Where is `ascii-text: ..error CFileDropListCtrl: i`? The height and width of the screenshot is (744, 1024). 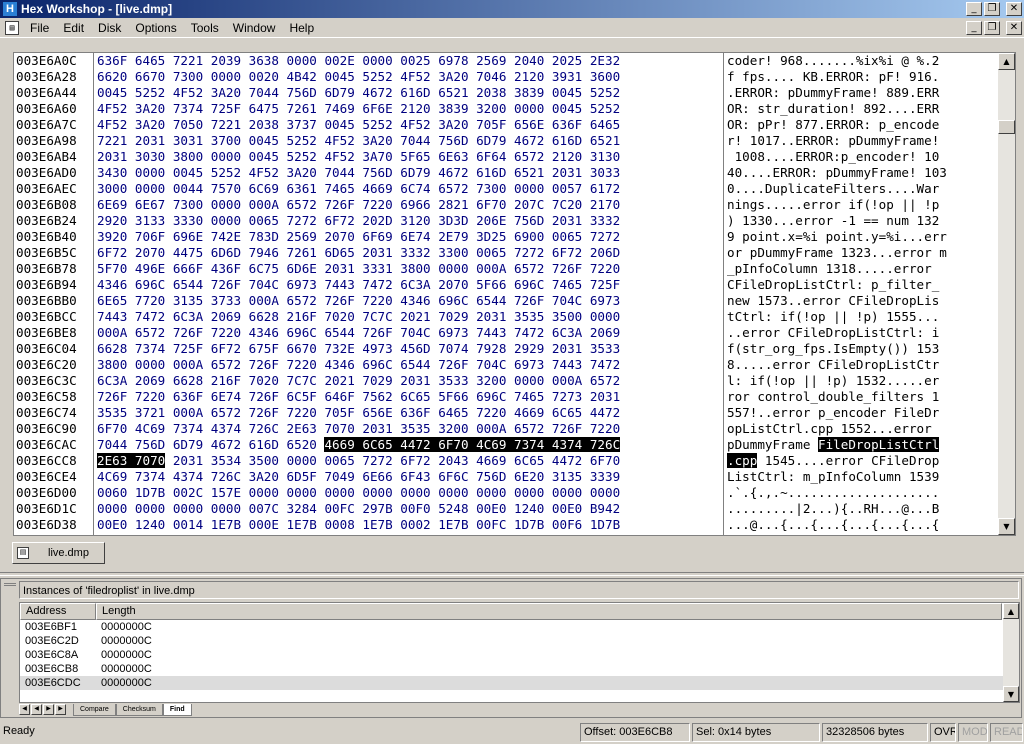 ascii-text: ..error CFileDropListCtrl: i is located at coordinates (833, 333).